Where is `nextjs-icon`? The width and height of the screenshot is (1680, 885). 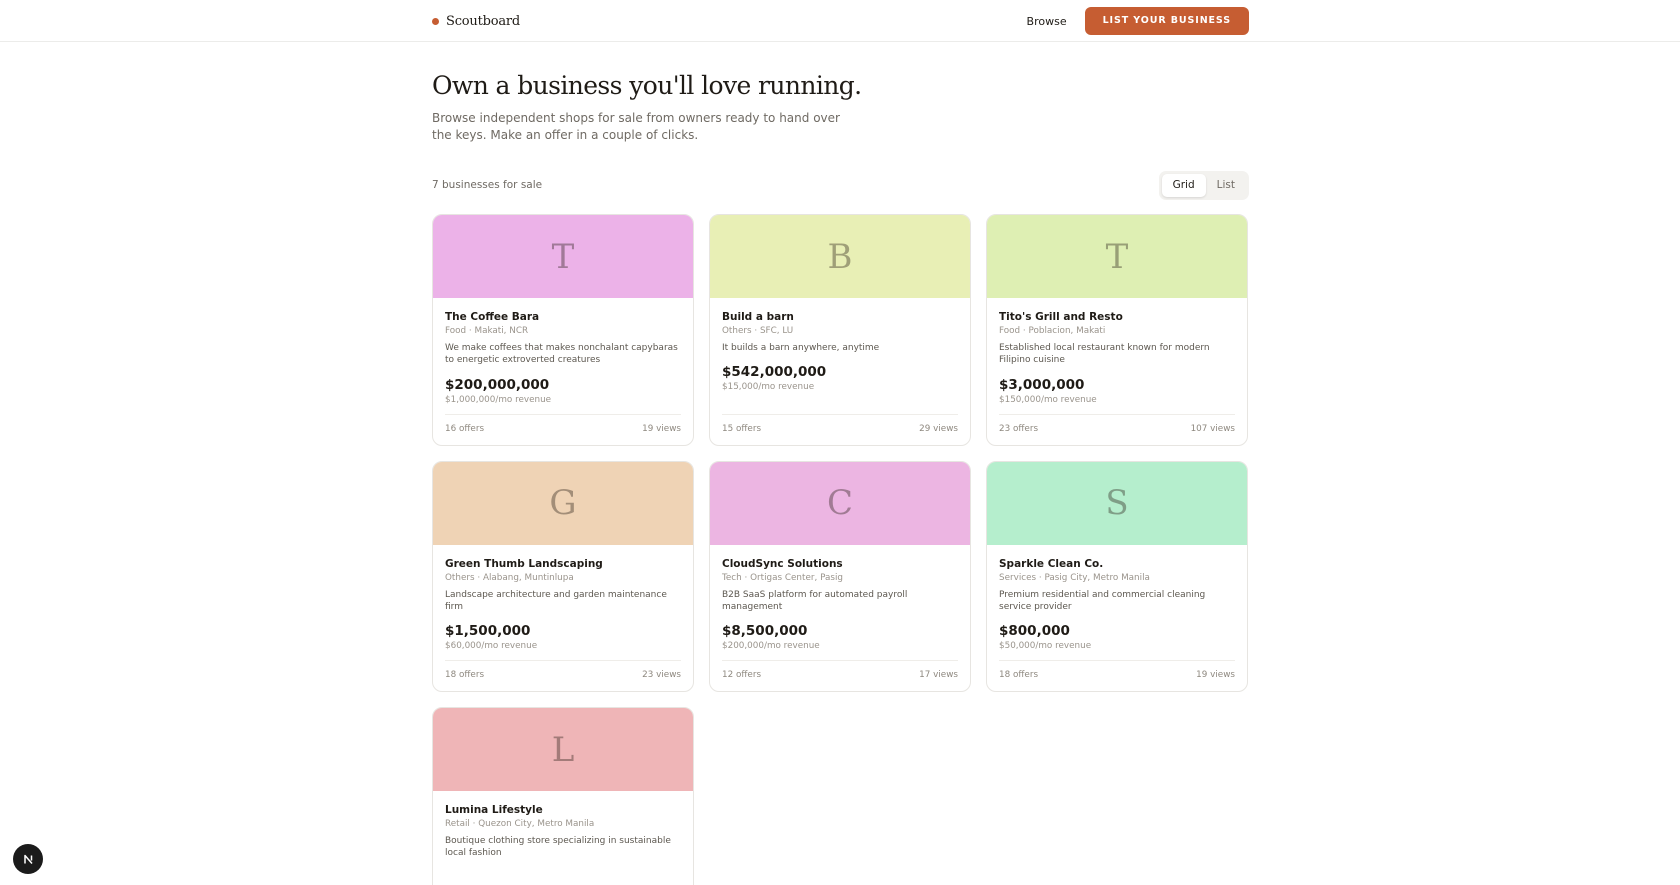
nextjs-icon is located at coordinates (28, 859).